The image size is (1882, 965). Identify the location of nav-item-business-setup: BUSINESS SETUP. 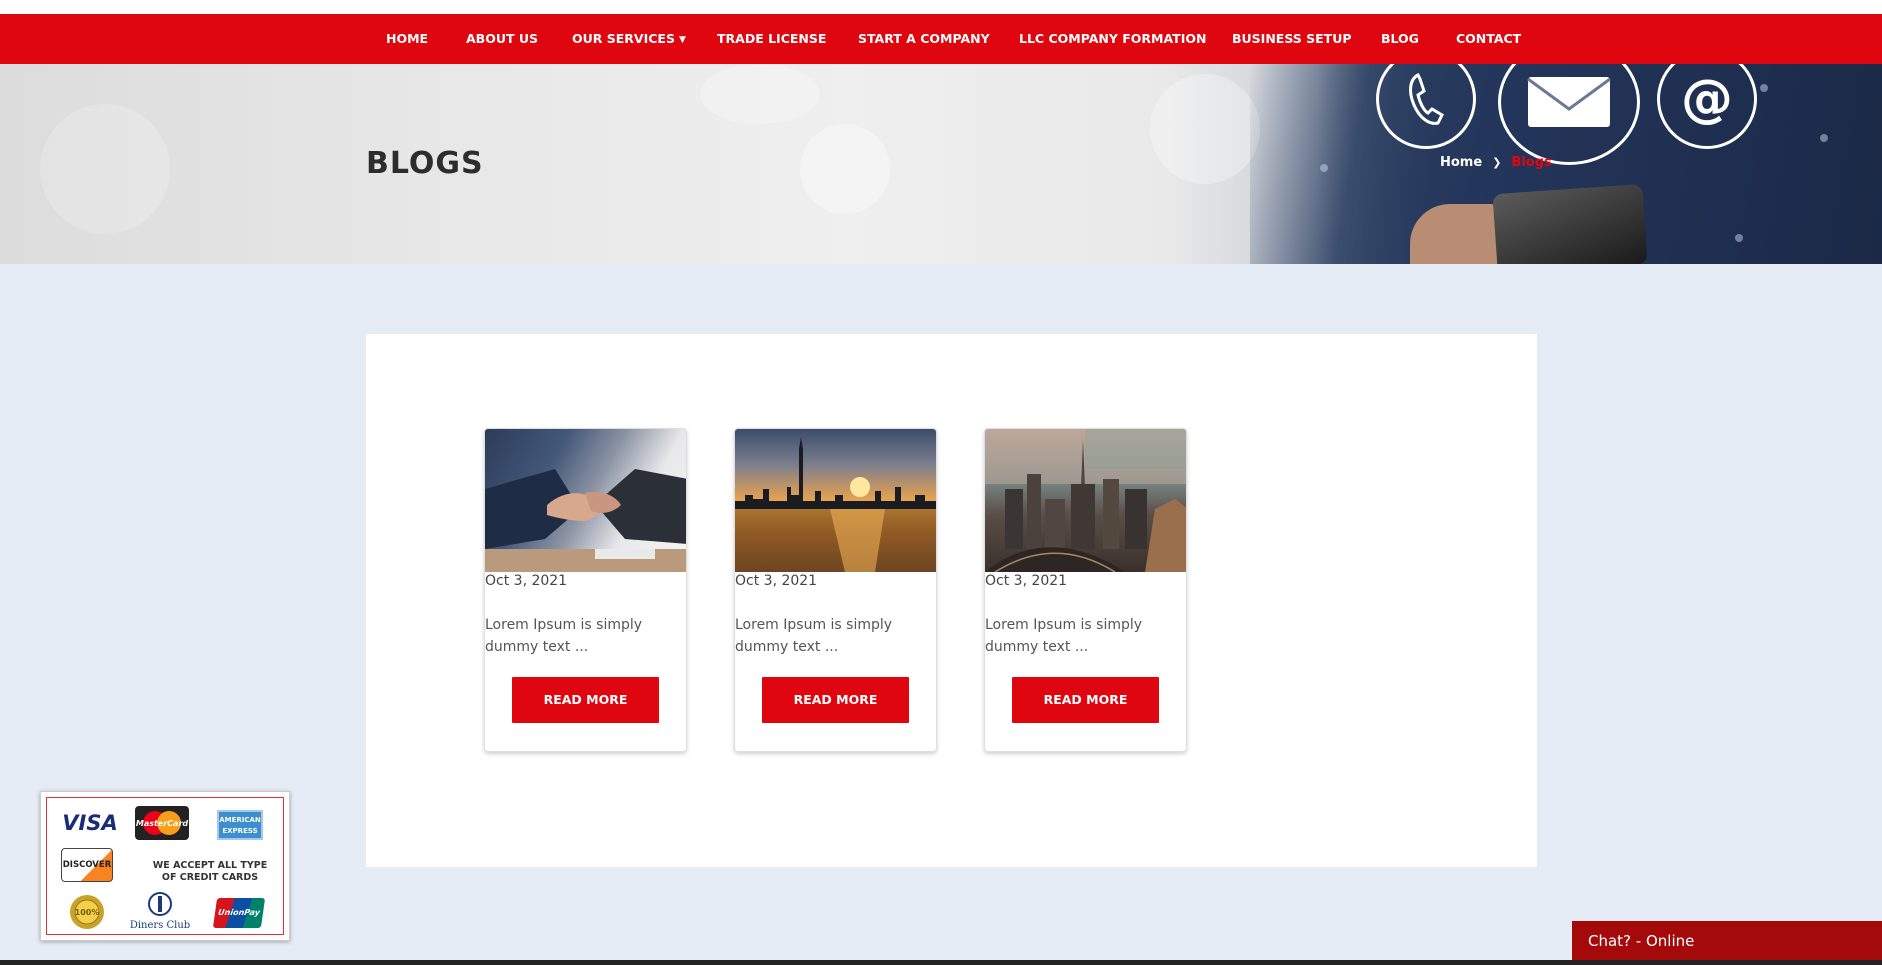
(1292, 39).